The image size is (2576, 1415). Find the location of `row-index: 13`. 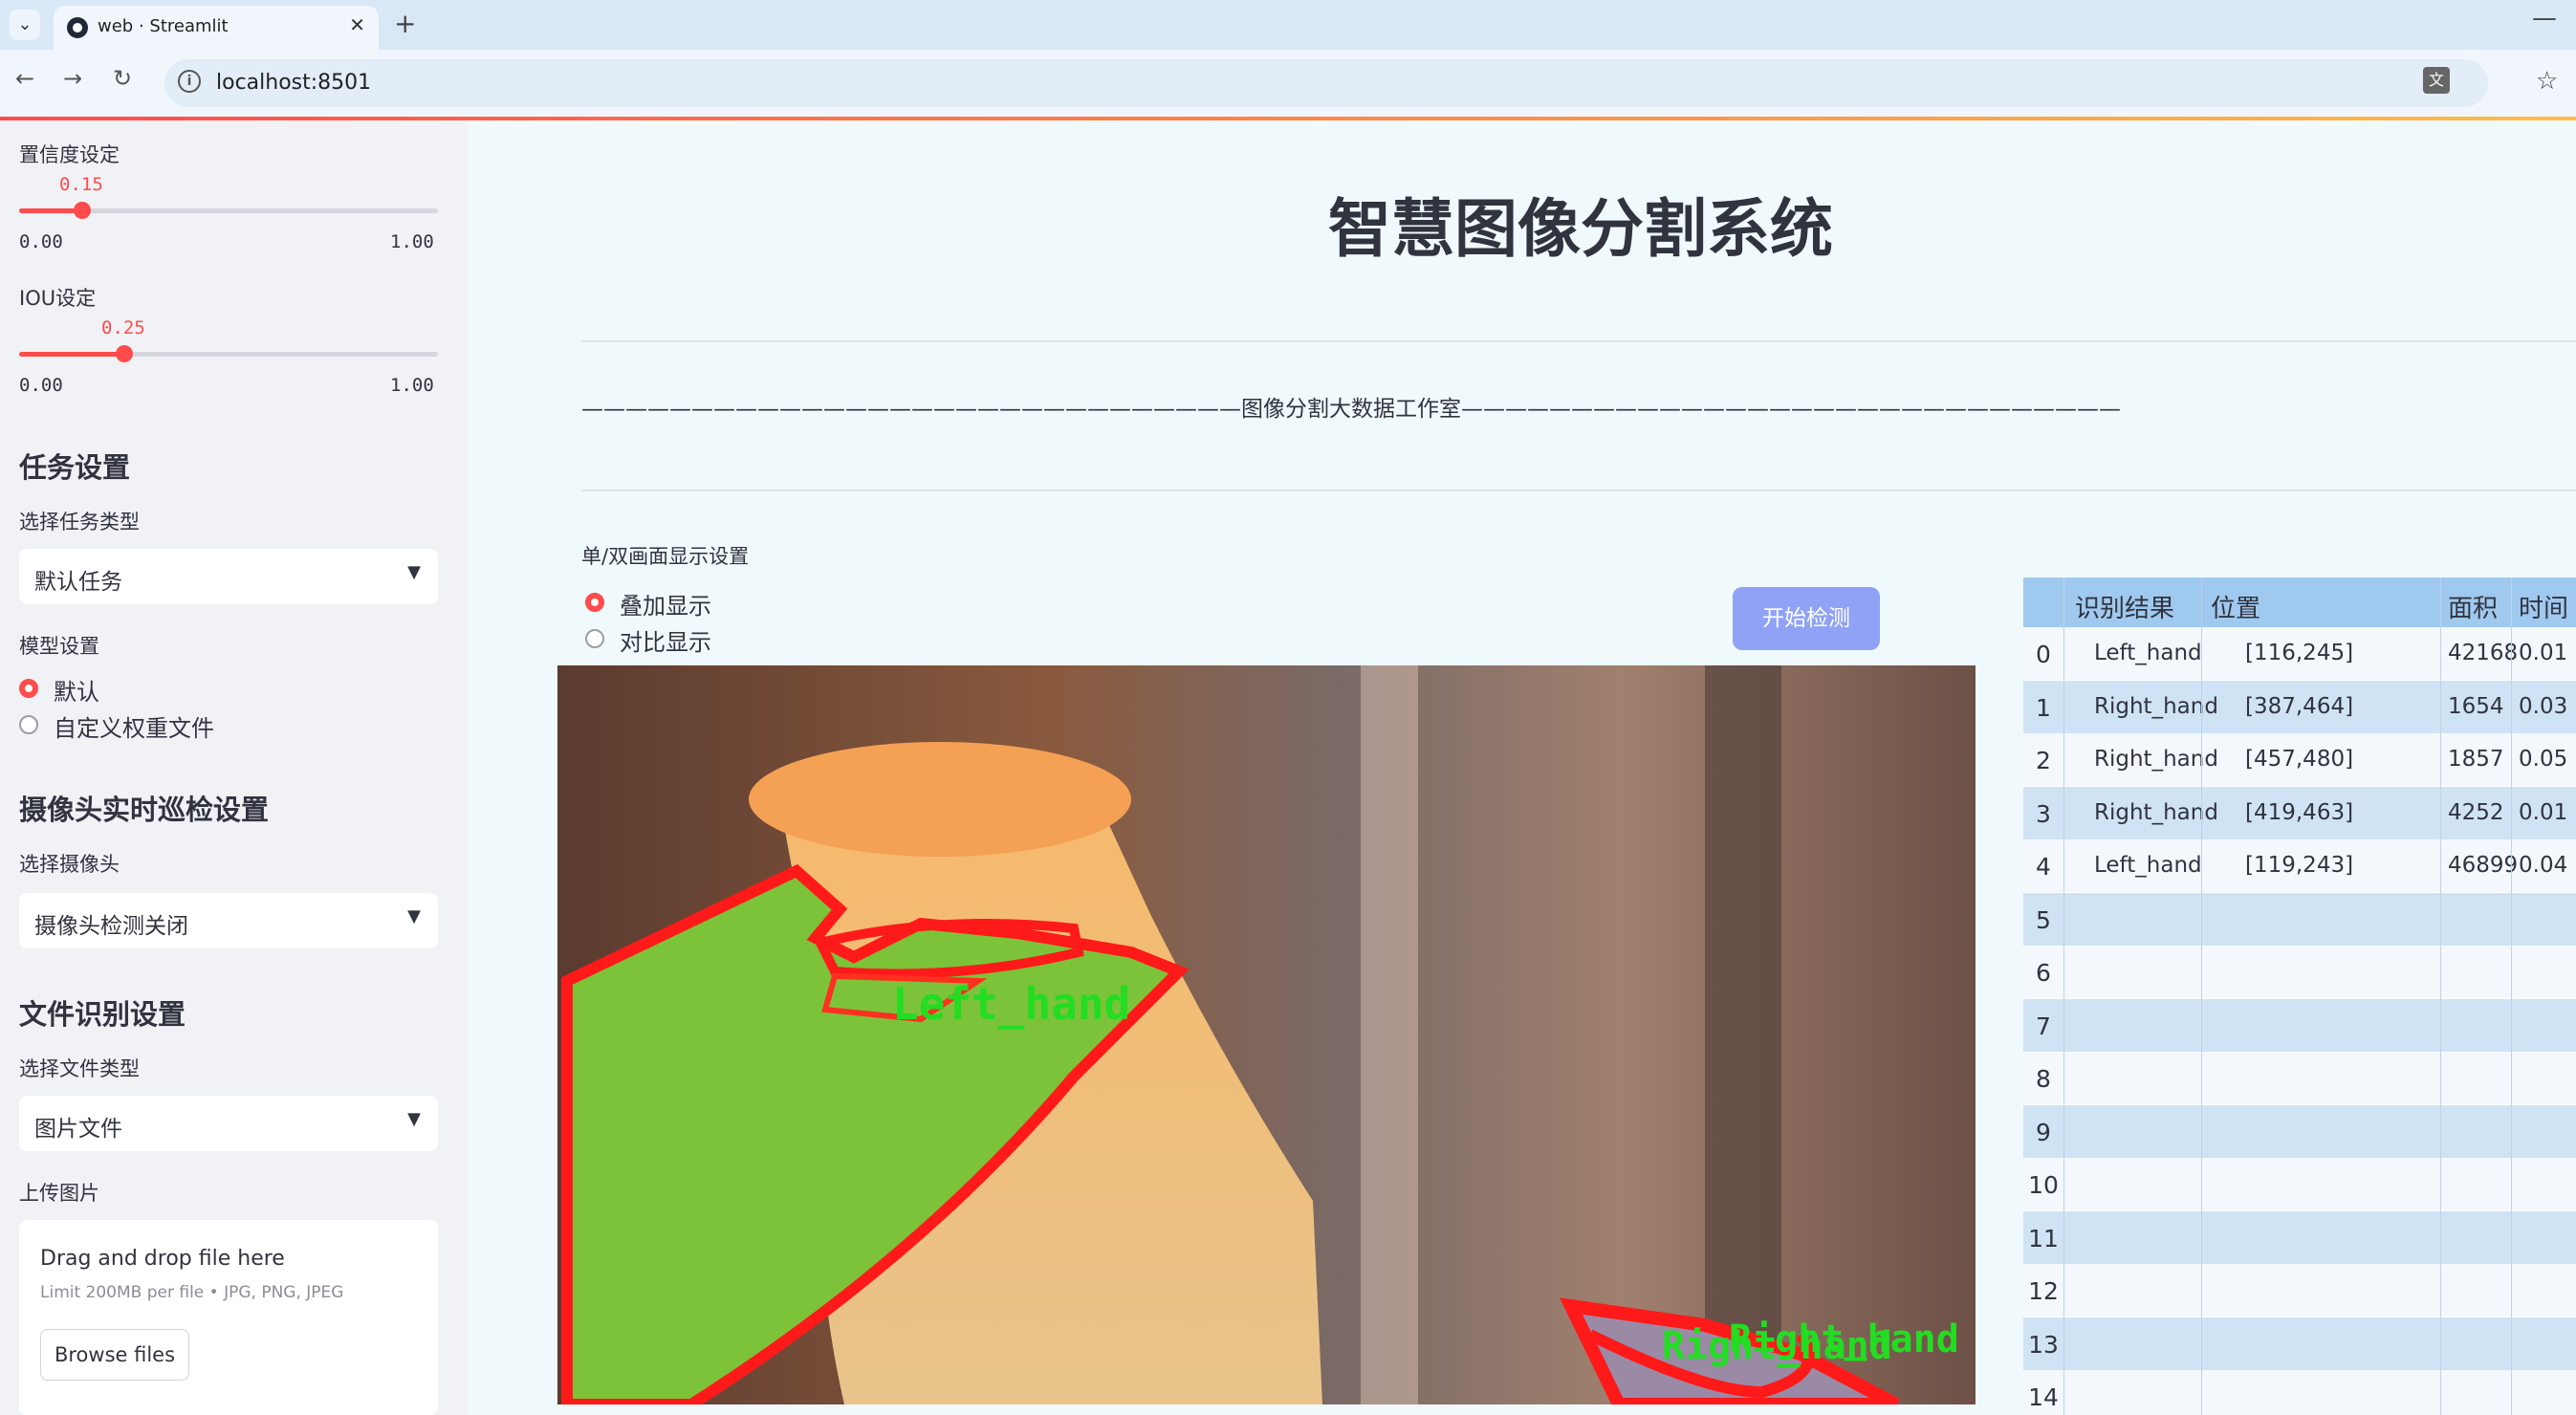

row-index: 13 is located at coordinates (2043, 1345).